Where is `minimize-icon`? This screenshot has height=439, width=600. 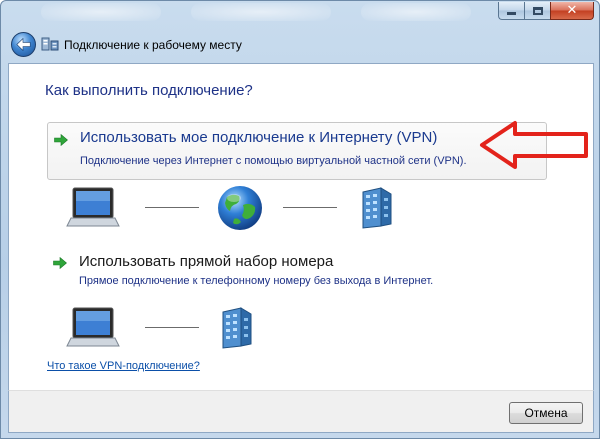 minimize-icon is located at coordinates (511, 13).